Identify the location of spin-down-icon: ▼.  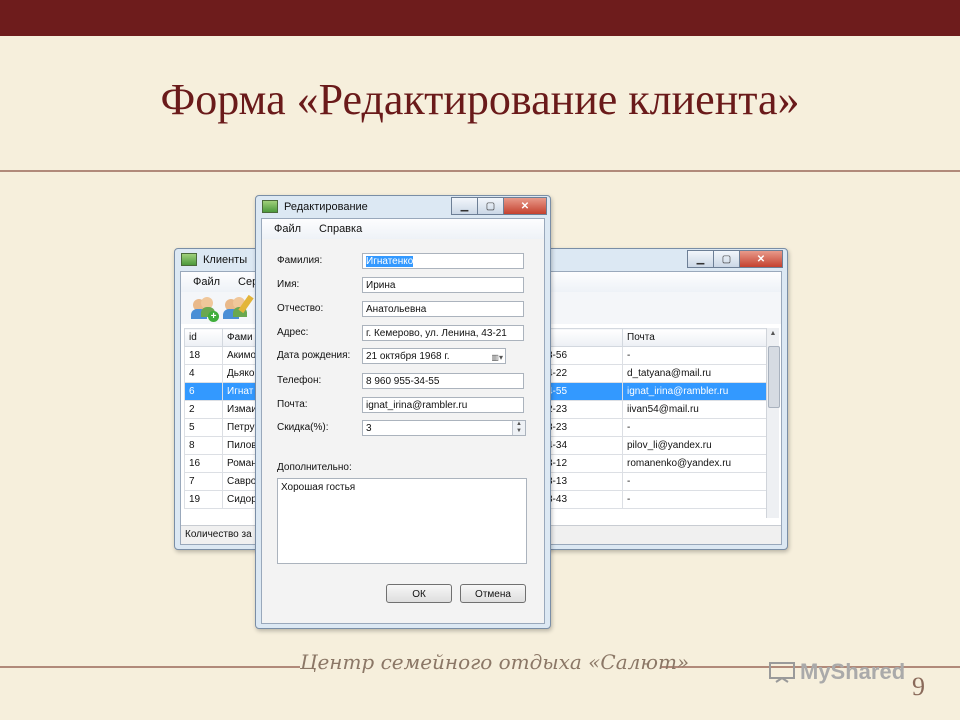
(519, 431).